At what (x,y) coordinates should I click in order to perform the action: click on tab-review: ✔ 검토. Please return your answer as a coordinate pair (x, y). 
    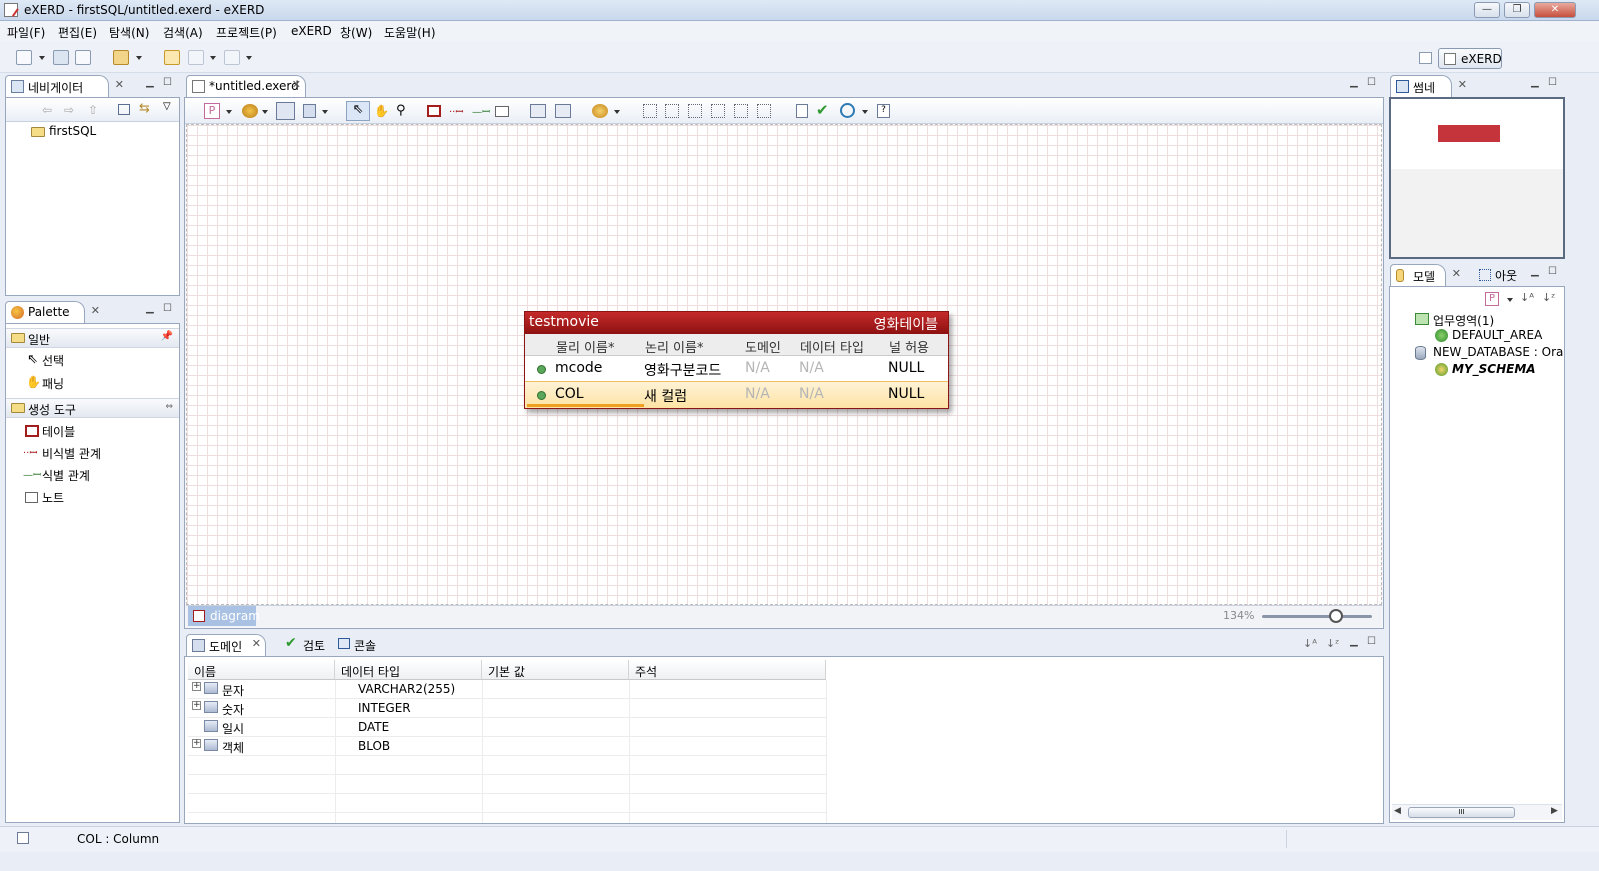
    Looking at the image, I should click on (304, 644).